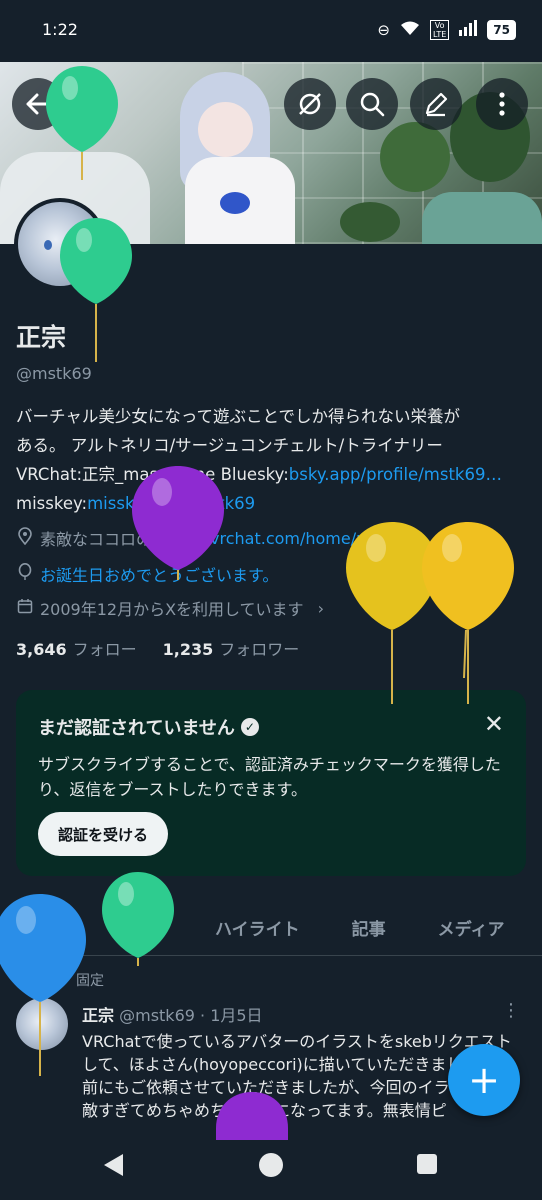 The width and height of the screenshot is (542, 1200). Describe the element at coordinates (249, 727) in the screenshot. I see `verified-badge-icon: ✓` at that location.